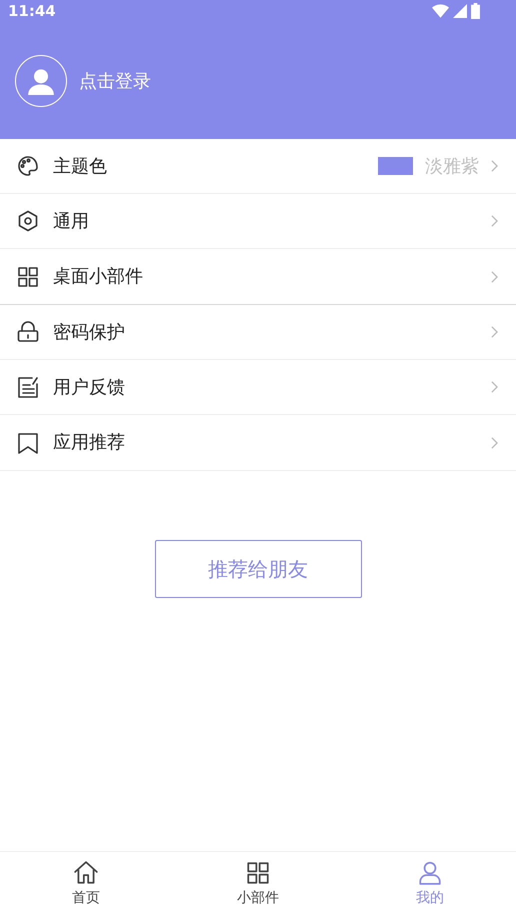  Describe the element at coordinates (258, 442) in the screenshot. I see `menu-item: 应用推荐` at that location.